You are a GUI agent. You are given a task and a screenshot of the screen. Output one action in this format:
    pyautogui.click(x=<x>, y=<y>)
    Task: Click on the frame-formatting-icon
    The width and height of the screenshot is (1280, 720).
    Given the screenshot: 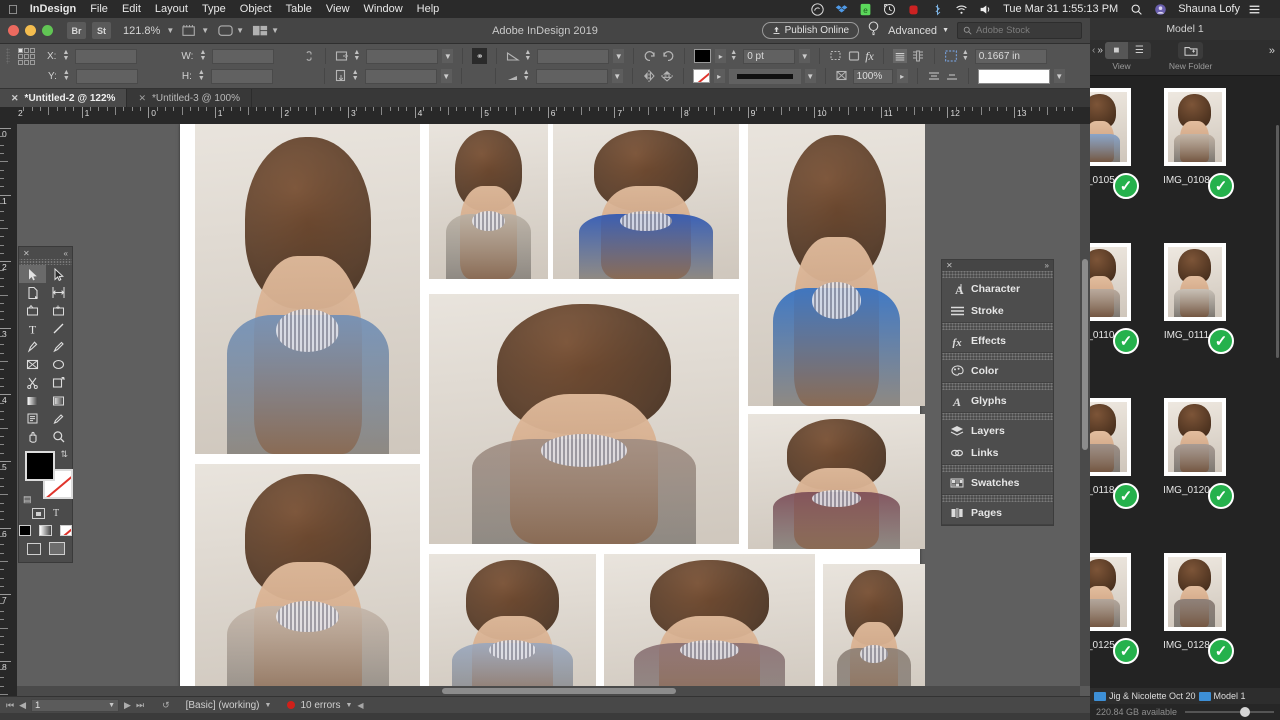 What is the action you would take?
    pyautogui.click(x=38, y=513)
    